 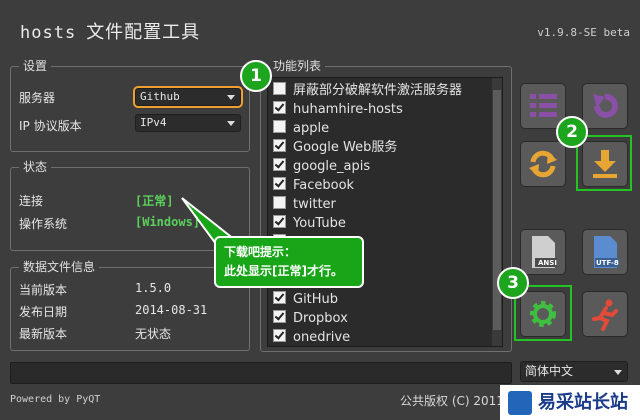 I want to click on ip-version-select: IPv4, so click(x=188, y=123).